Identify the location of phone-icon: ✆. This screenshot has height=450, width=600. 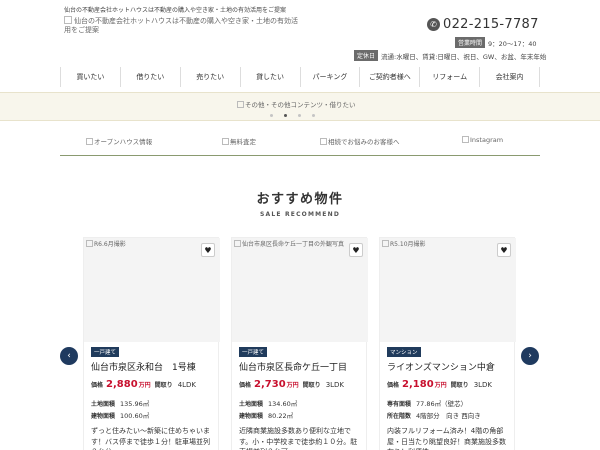
(433, 24).